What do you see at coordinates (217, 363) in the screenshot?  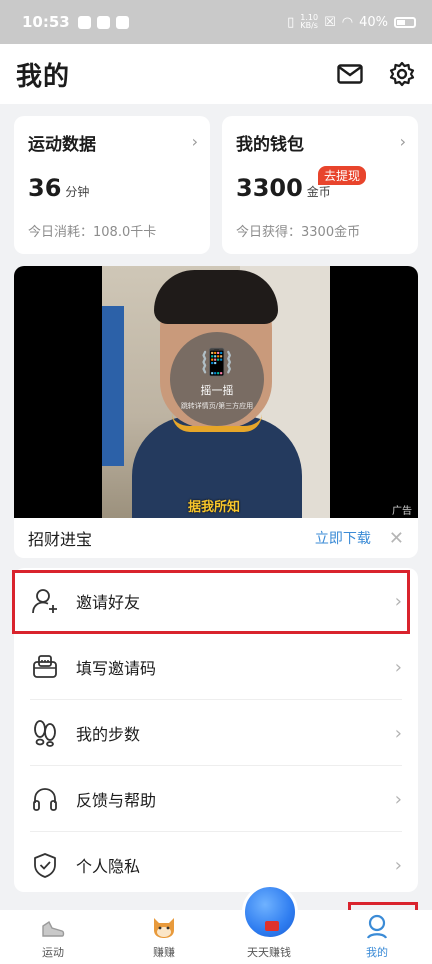 I see `shake-phone-icon: 📳` at bounding box center [217, 363].